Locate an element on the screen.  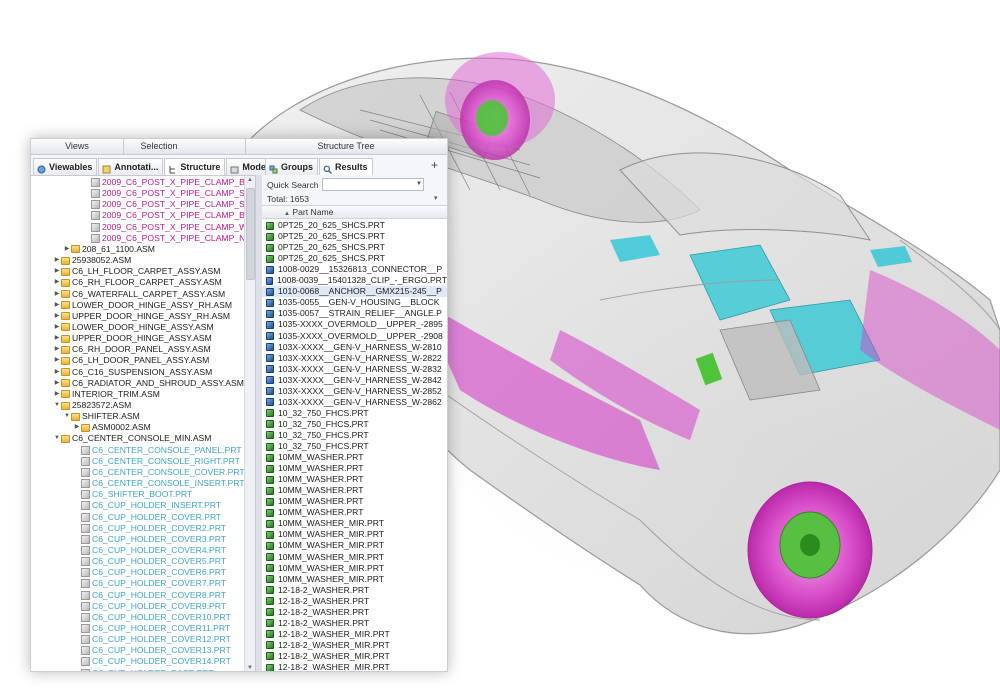
result-row: 103X-XXXX__GEN-V_HARNESS_W-2810 is located at coordinates (354, 347).